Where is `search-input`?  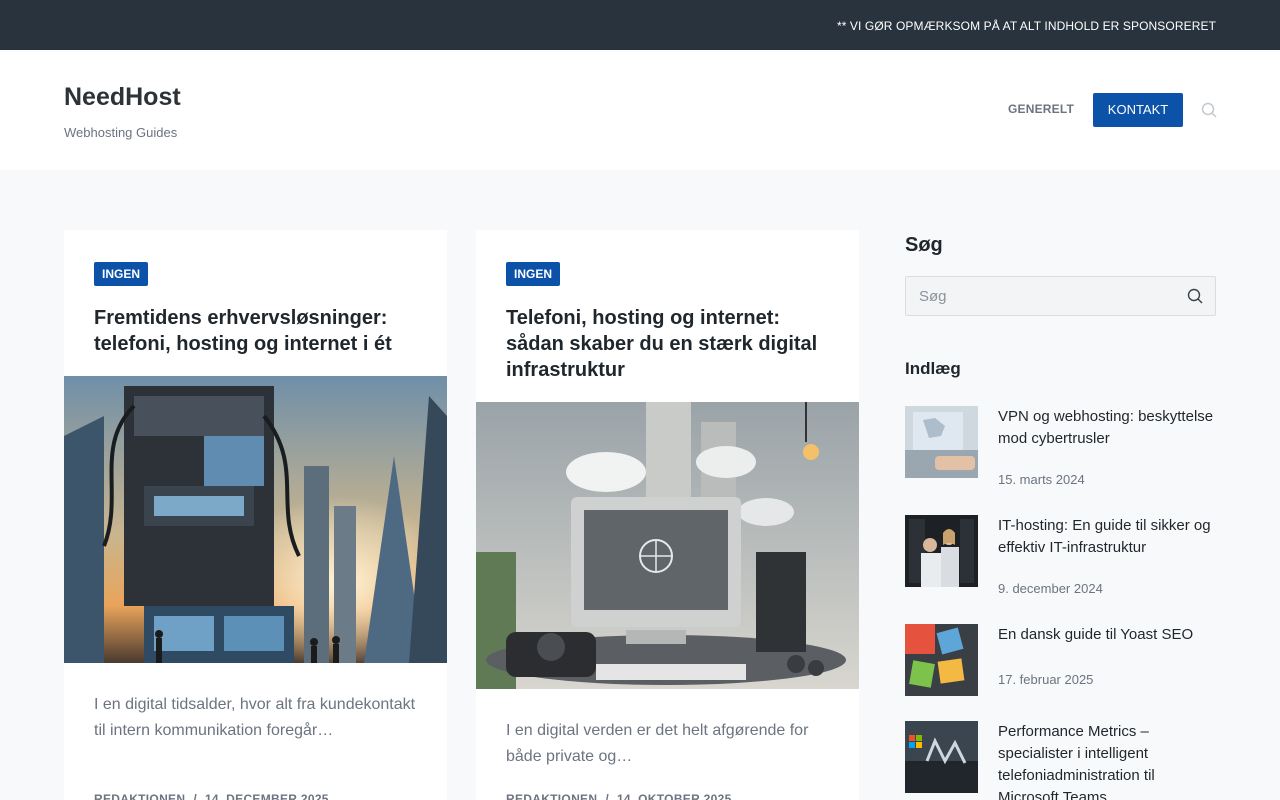 search-input is located at coordinates (1041, 296).